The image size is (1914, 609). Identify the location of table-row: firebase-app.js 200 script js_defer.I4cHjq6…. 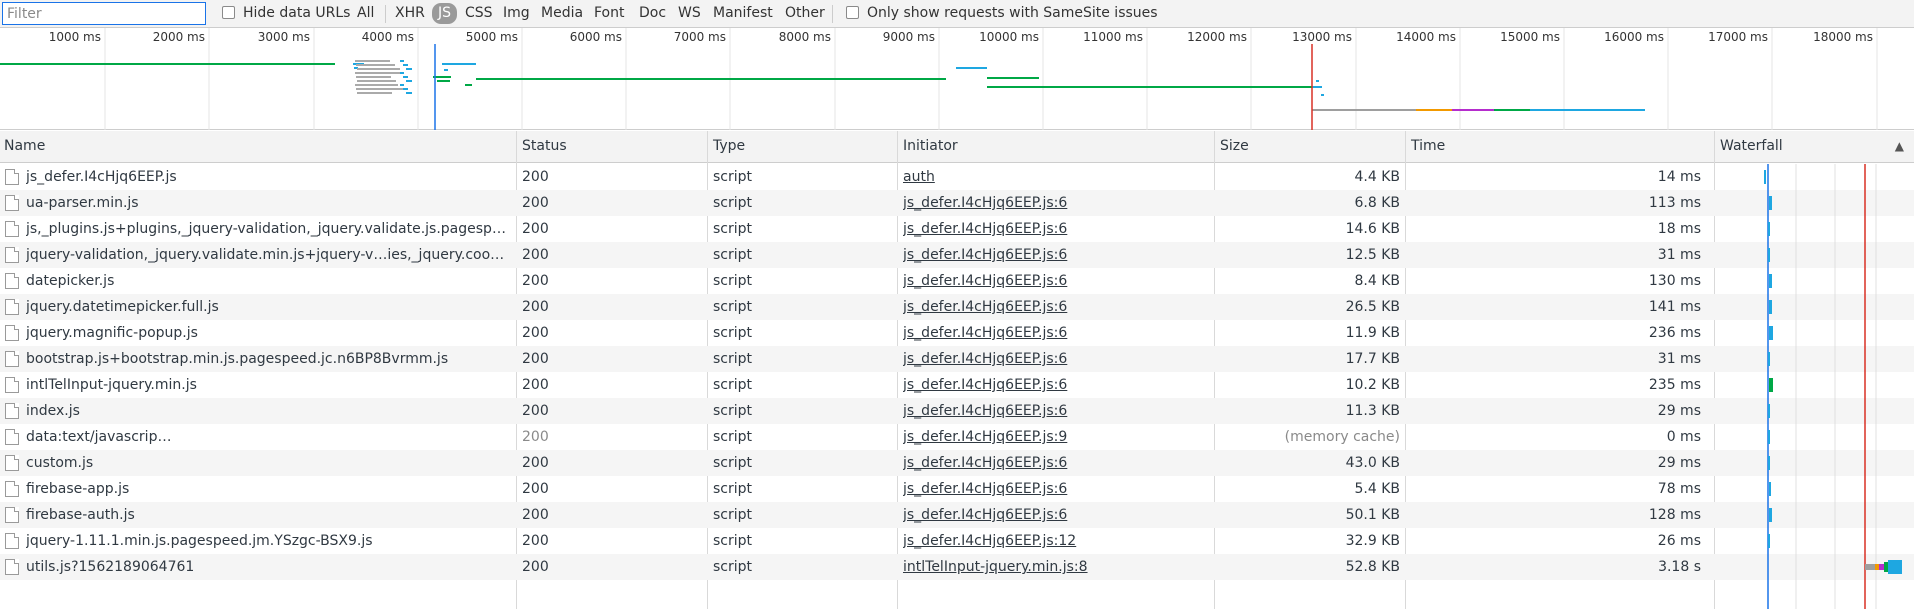
(957, 489).